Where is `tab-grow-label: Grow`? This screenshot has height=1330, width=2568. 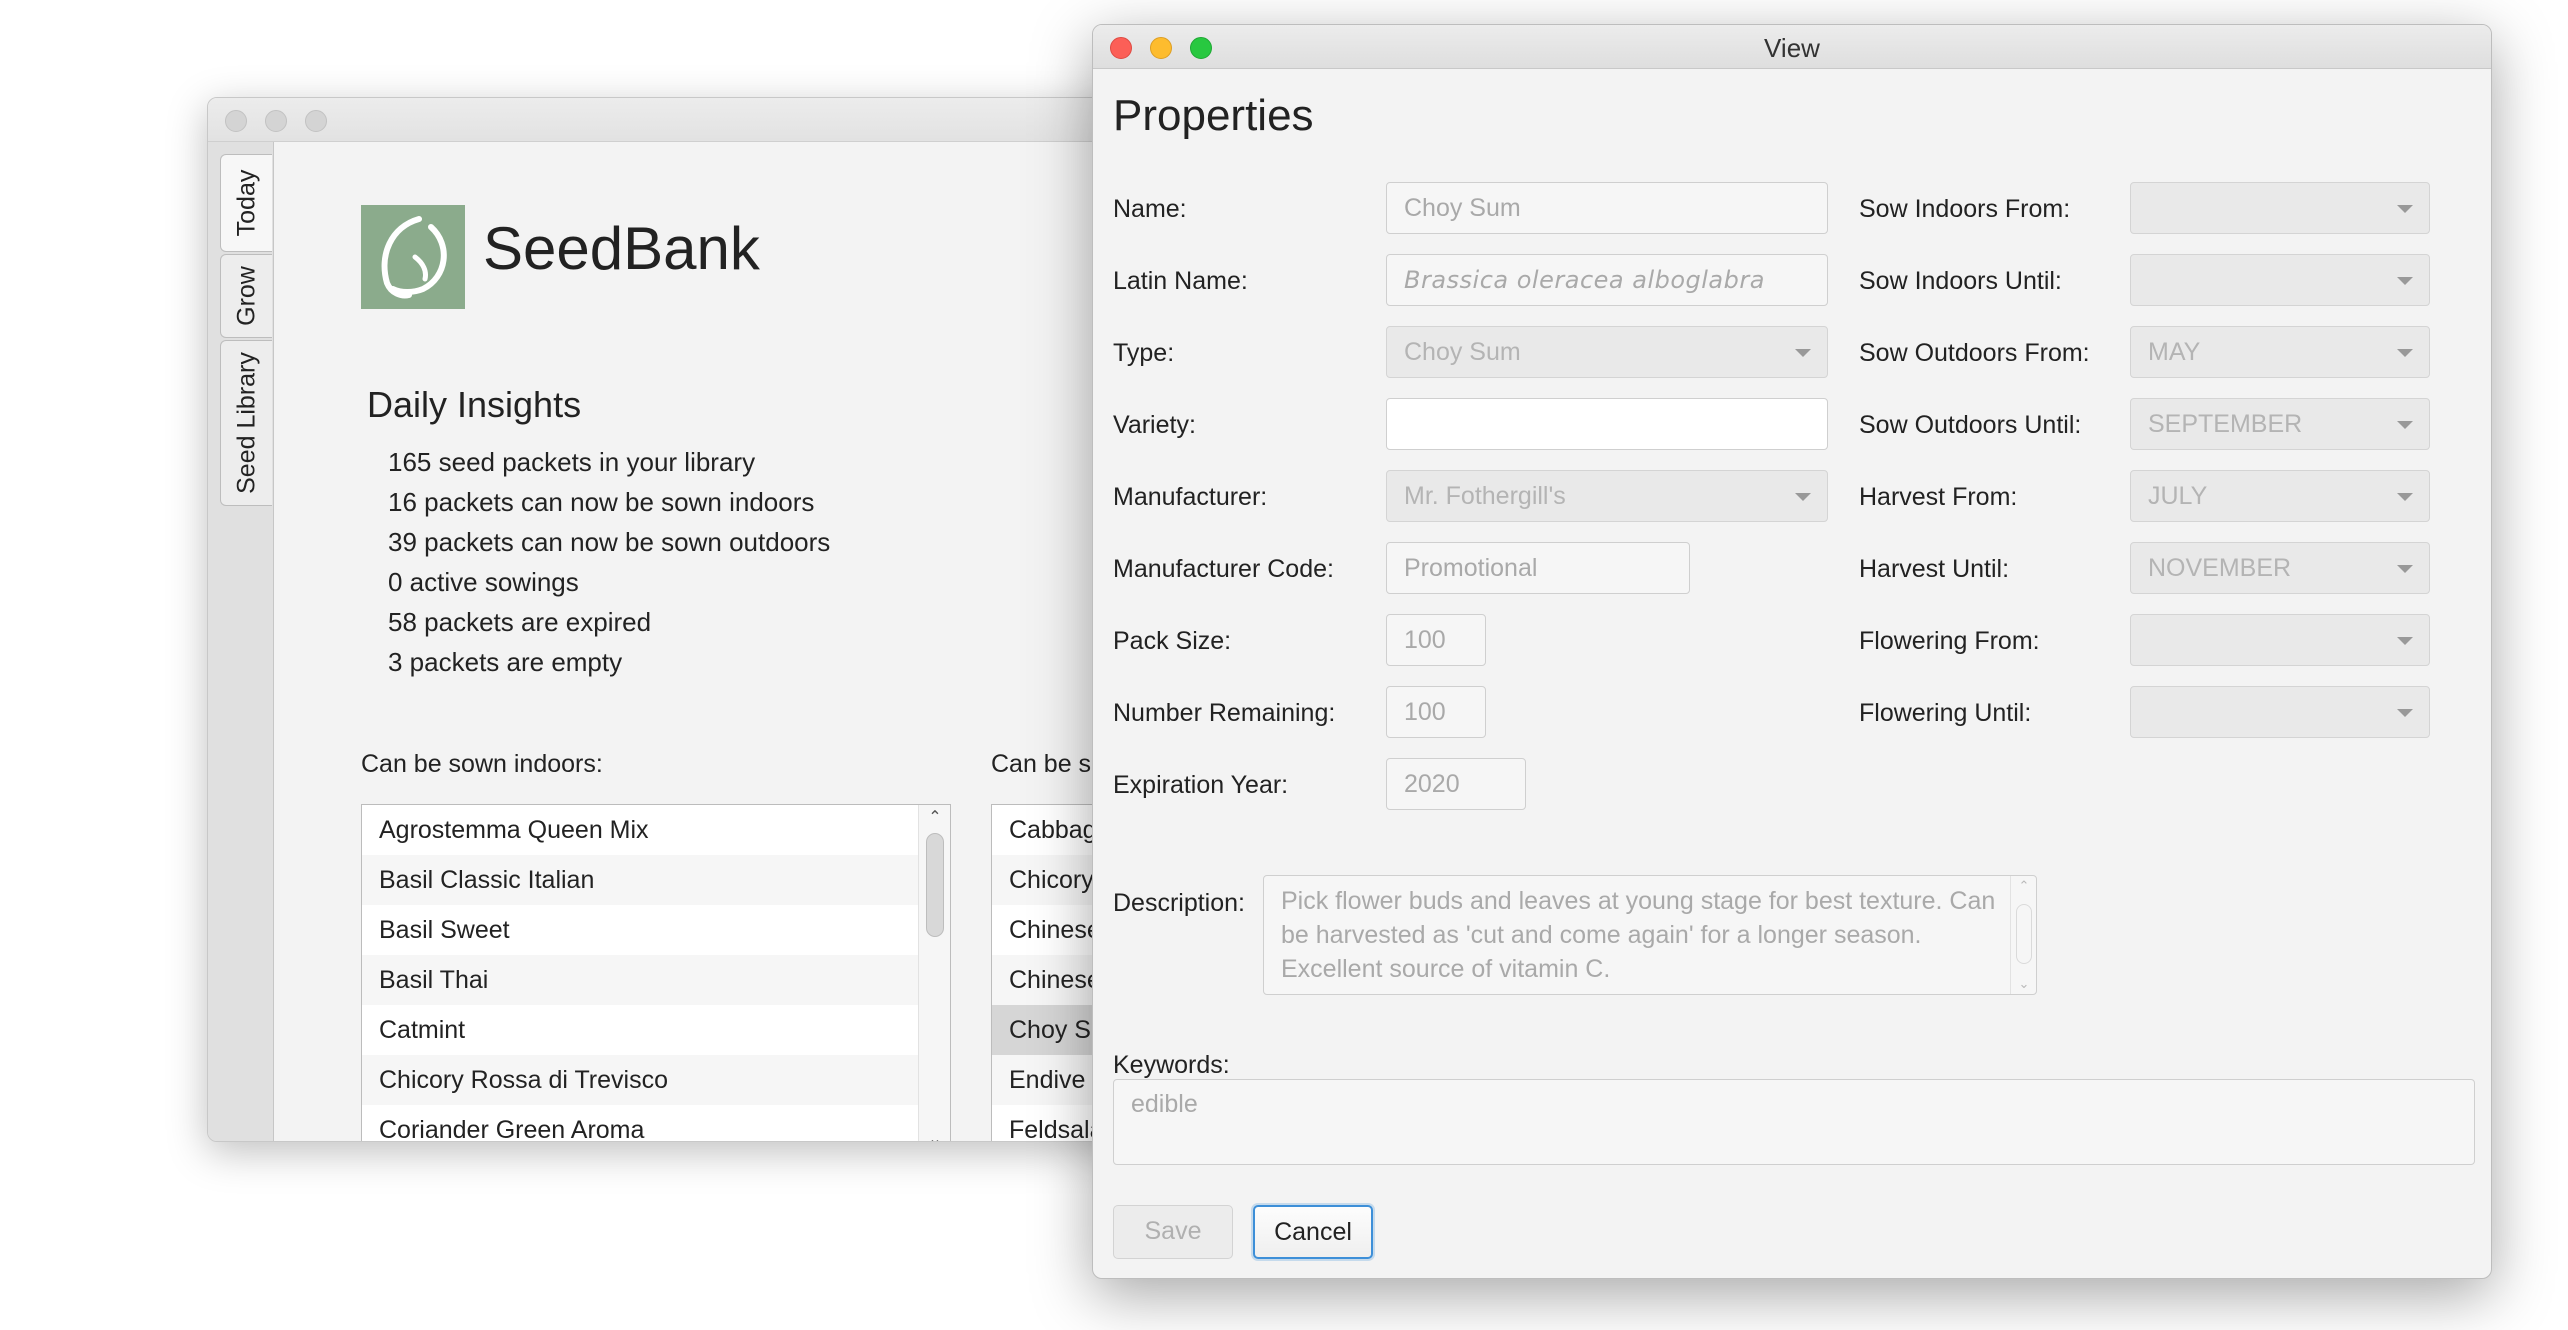 tab-grow-label: Grow is located at coordinates (246, 296).